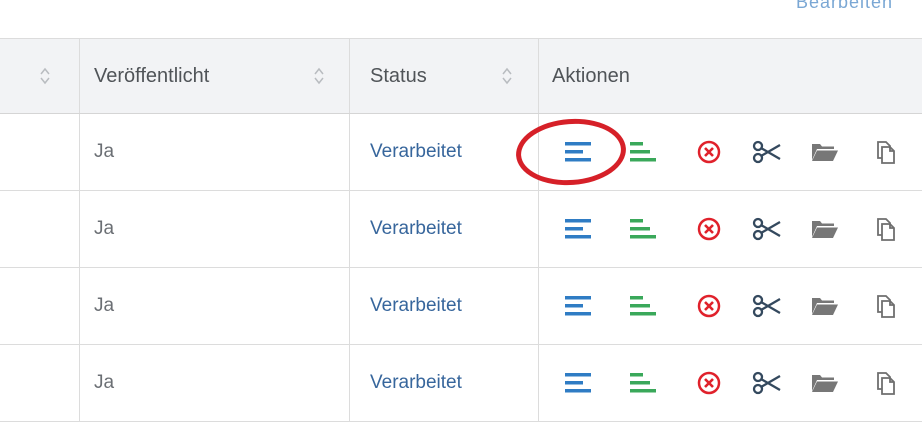 This screenshot has width=922, height=422. I want to click on header-actions-label: Aktionen, so click(591, 75).